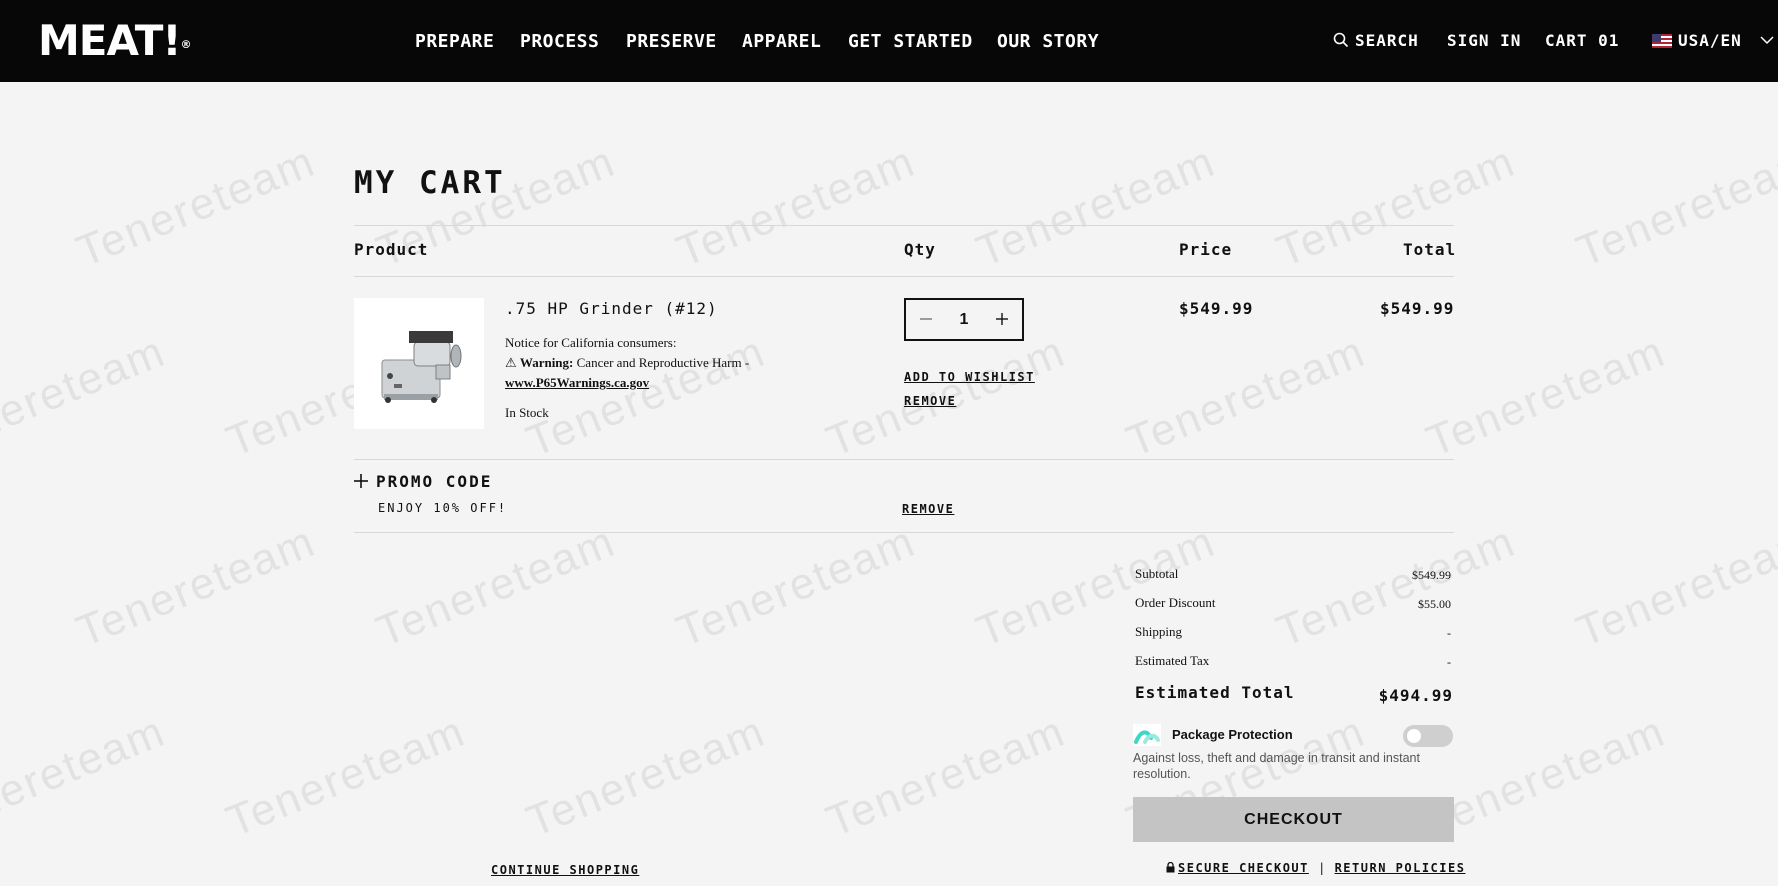 The height and width of the screenshot is (886, 1778). What do you see at coordinates (1232, 734) in the screenshot?
I see `package-protection-title: Package Protection` at bounding box center [1232, 734].